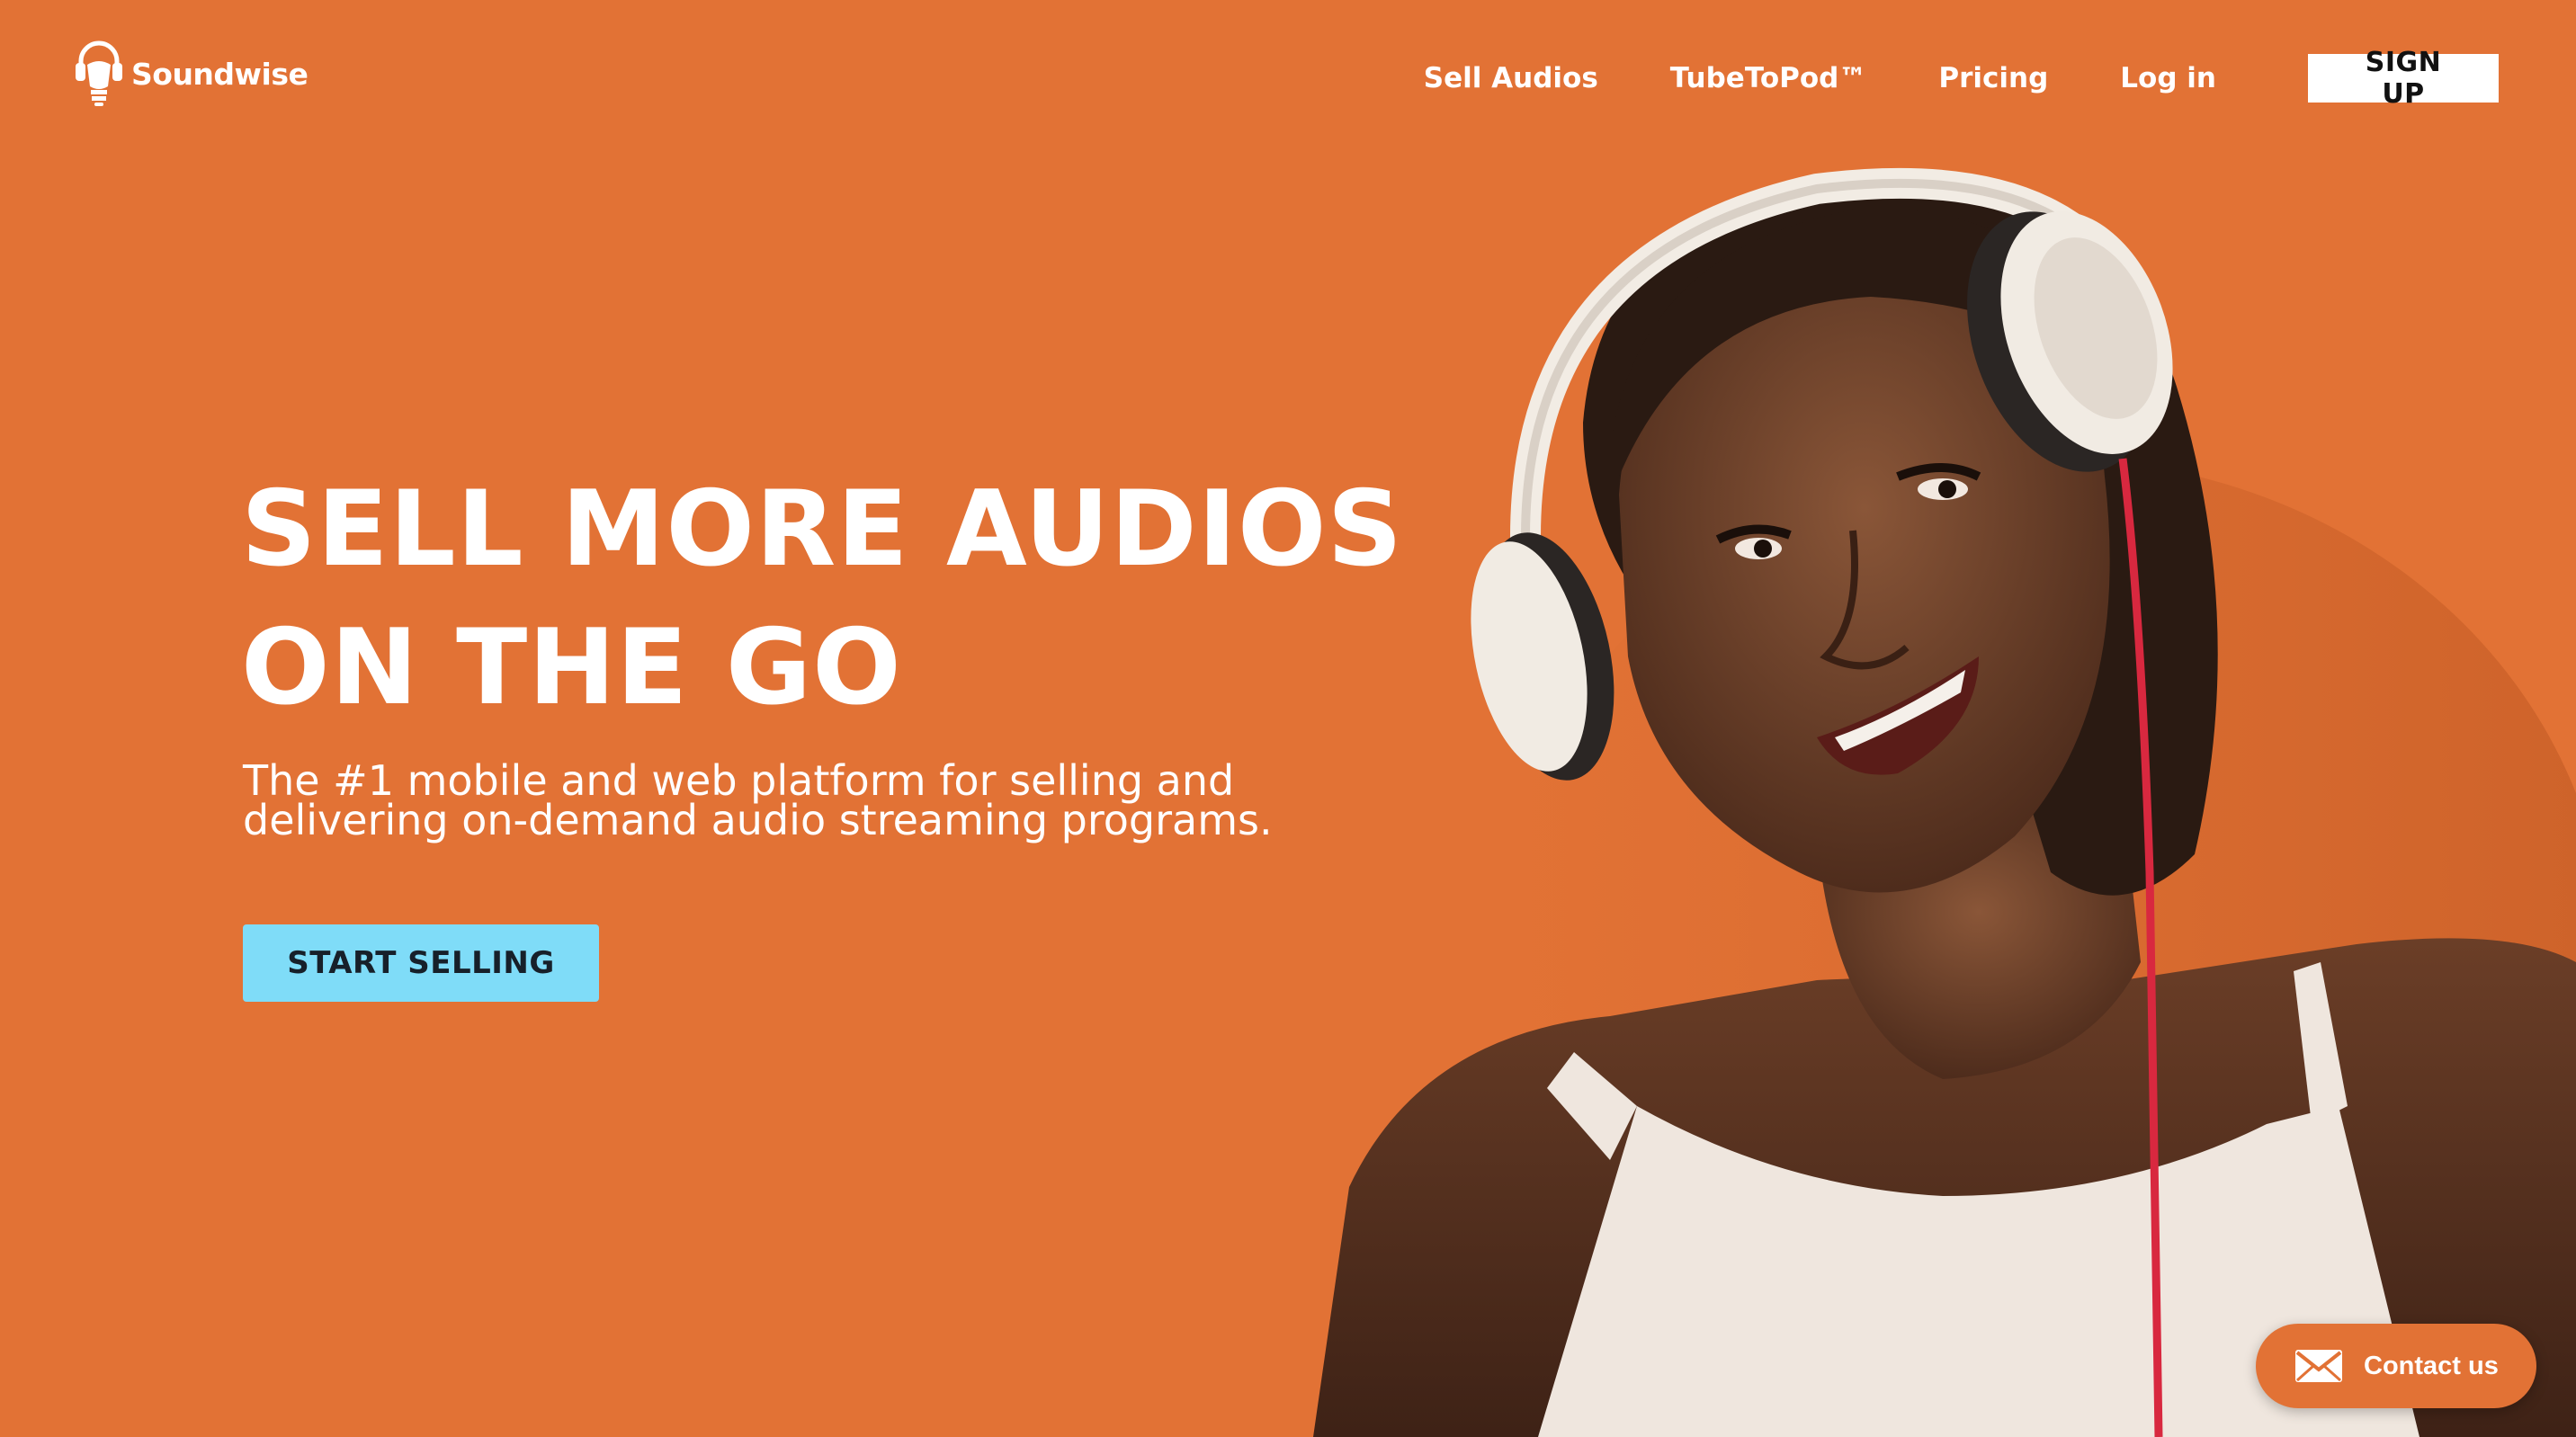  What do you see at coordinates (2403, 78) in the screenshot?
I see `signup-button: SIGN UP` at bounding box center [2403, 78].